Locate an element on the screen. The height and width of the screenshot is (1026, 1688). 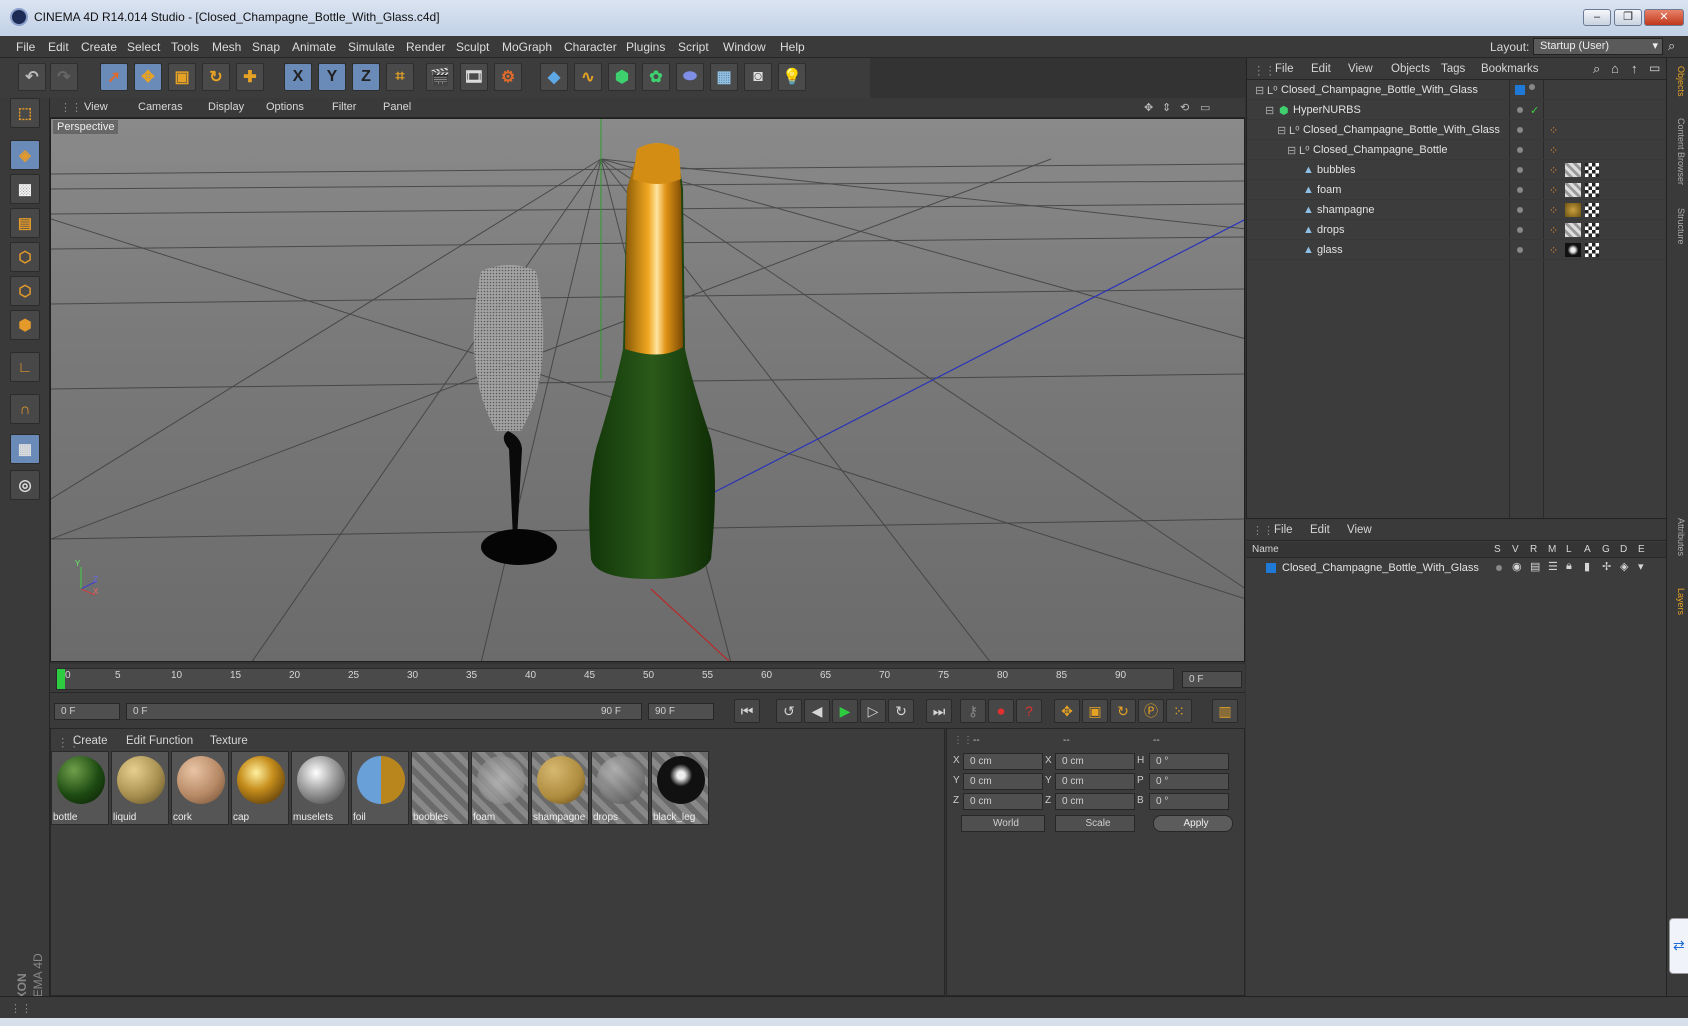
object-row: ▲ shampagne ⁘ is located at coordinates (1457, 210).